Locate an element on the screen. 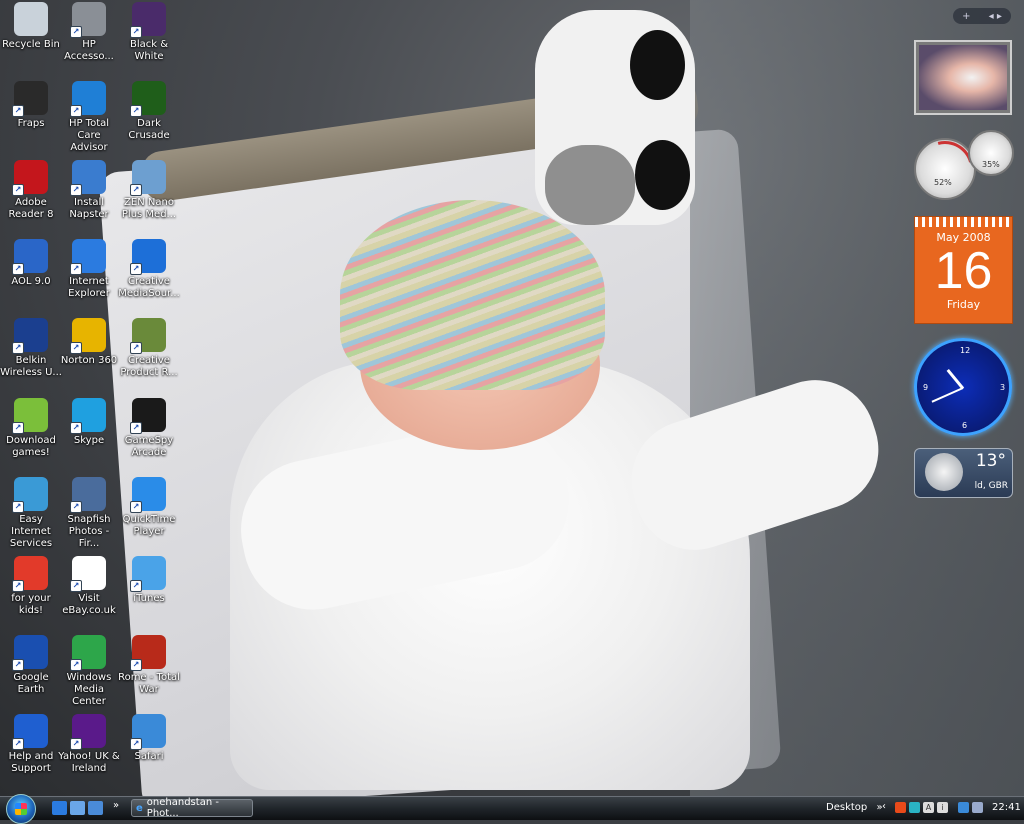 The width and height of the screenshot is (1024, 824). quicklaunch-switch-windows-icon is located at coordinates (95, 808).